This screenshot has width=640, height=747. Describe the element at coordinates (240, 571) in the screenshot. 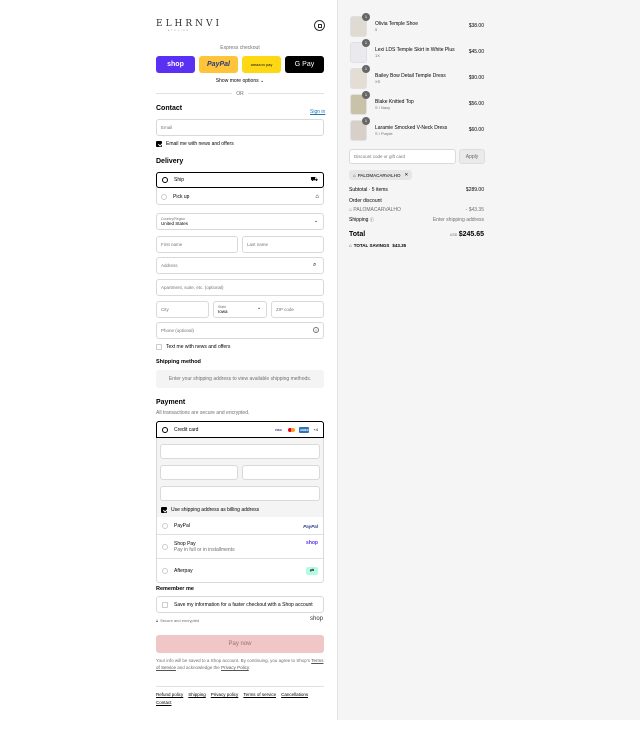

I see `afterpay-option: Afterpay ⇄` at that location.